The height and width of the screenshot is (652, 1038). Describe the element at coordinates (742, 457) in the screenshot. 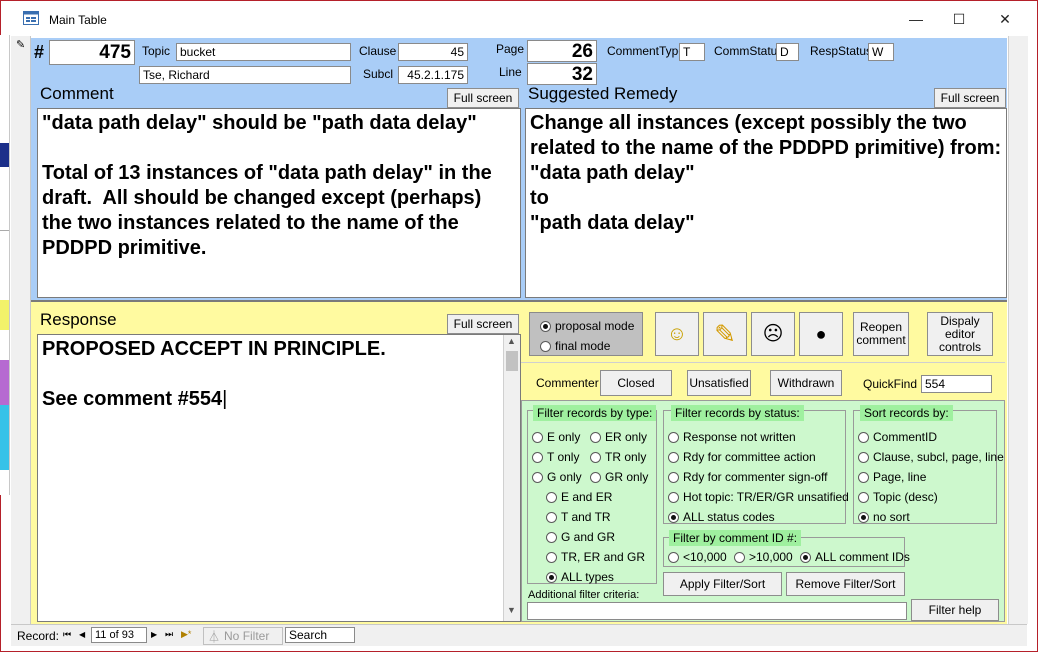

I see `rdy-committee-radio: Rdy for committee action` at that location.